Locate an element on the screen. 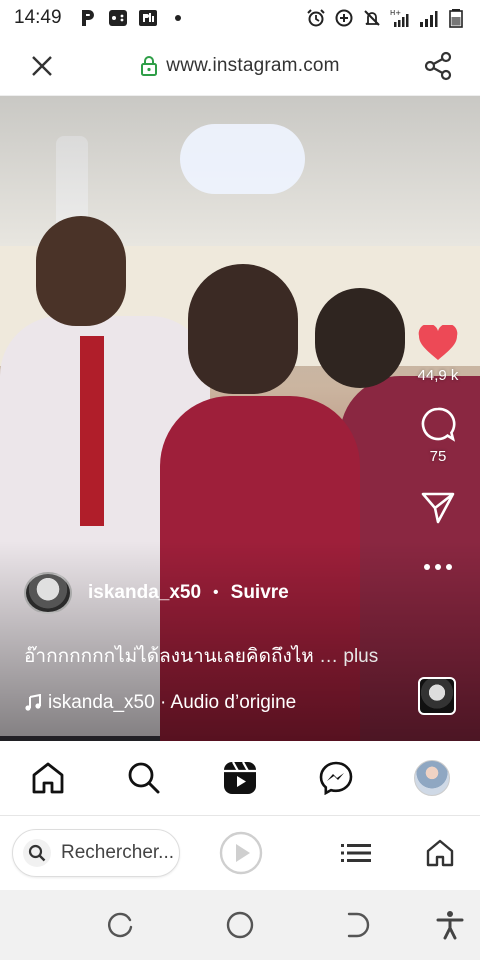 The height and width of the screenshot is (960, 480). send-button is located at coordinates (438, 508).